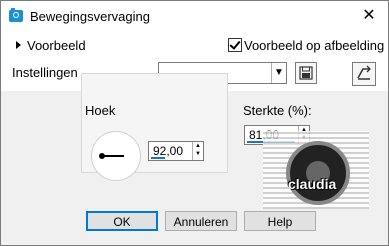 The width and height of the screenshot is (389, 246). I want to click on camera-icon, so click(16, 15).